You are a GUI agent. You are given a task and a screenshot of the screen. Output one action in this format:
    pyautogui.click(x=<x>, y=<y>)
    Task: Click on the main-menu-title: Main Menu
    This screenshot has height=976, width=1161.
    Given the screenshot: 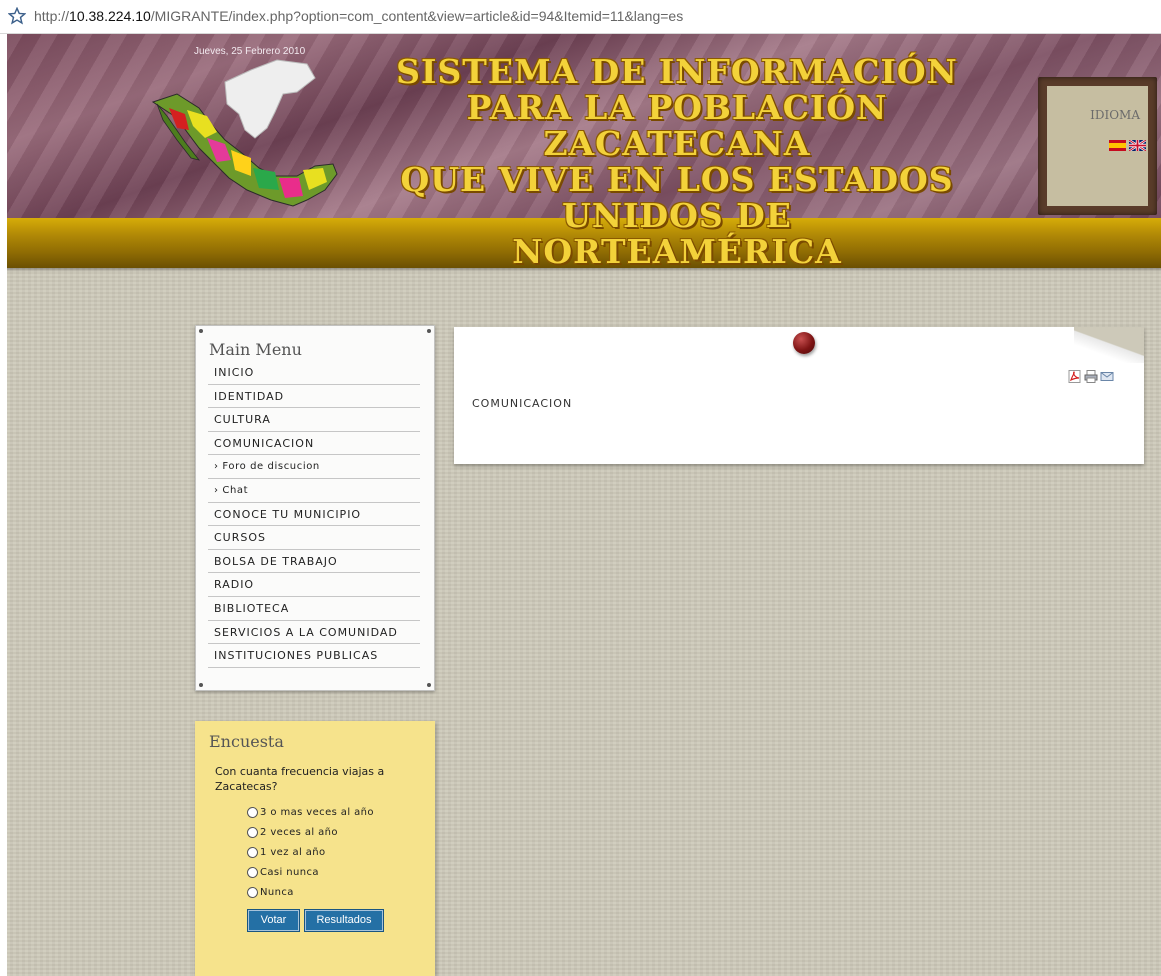 What is the action you would take?
    pyautogui.click(x=255, y=349)
    